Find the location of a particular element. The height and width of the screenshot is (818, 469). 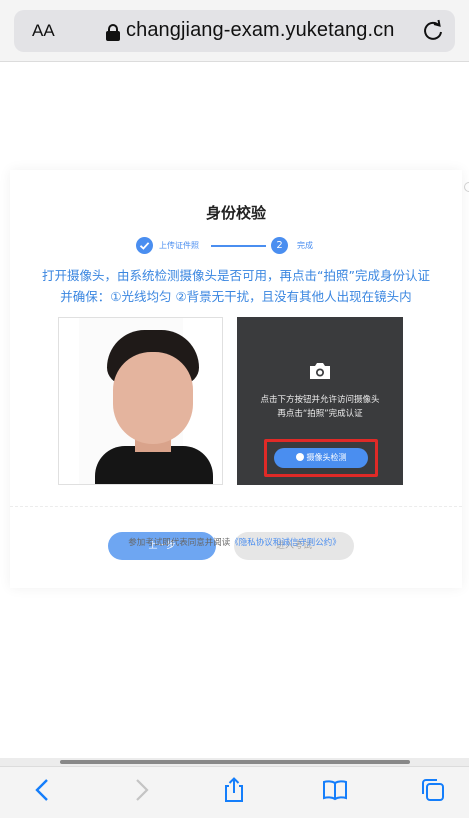

camera-hint-1: 点击下方按钮并允许访问摄像头 is located at coordinates (320, 400).